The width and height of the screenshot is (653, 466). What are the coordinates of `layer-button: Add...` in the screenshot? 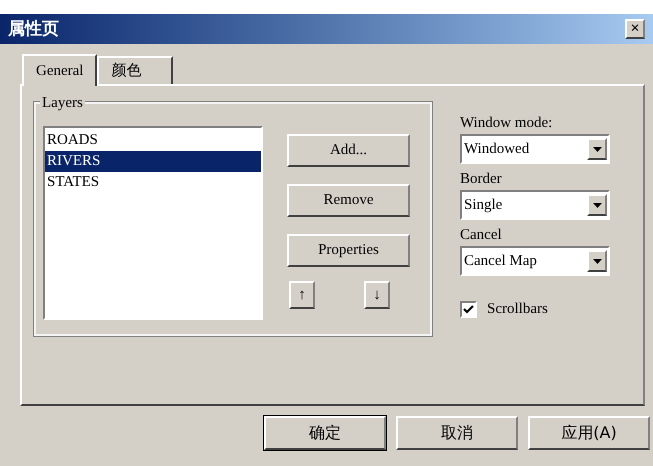 It's located at (348, 150).